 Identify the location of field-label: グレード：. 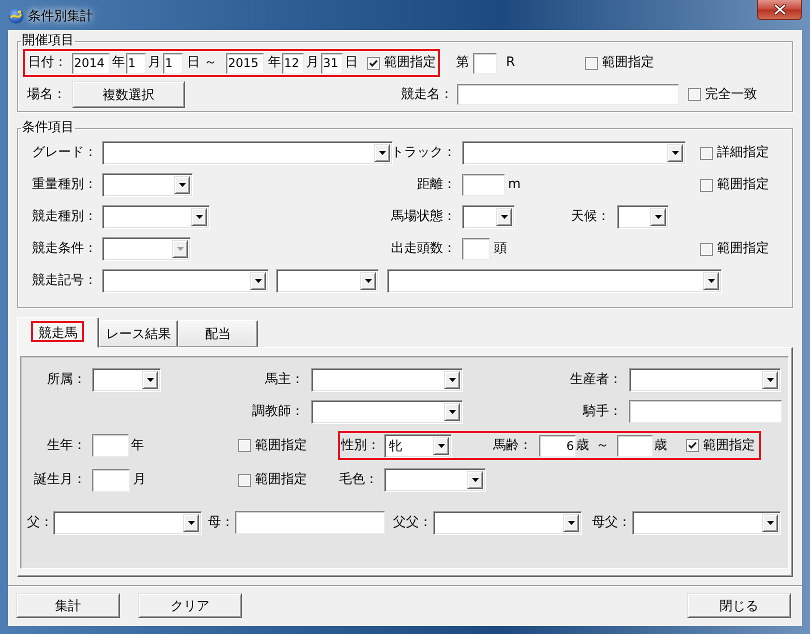
(64, 153).